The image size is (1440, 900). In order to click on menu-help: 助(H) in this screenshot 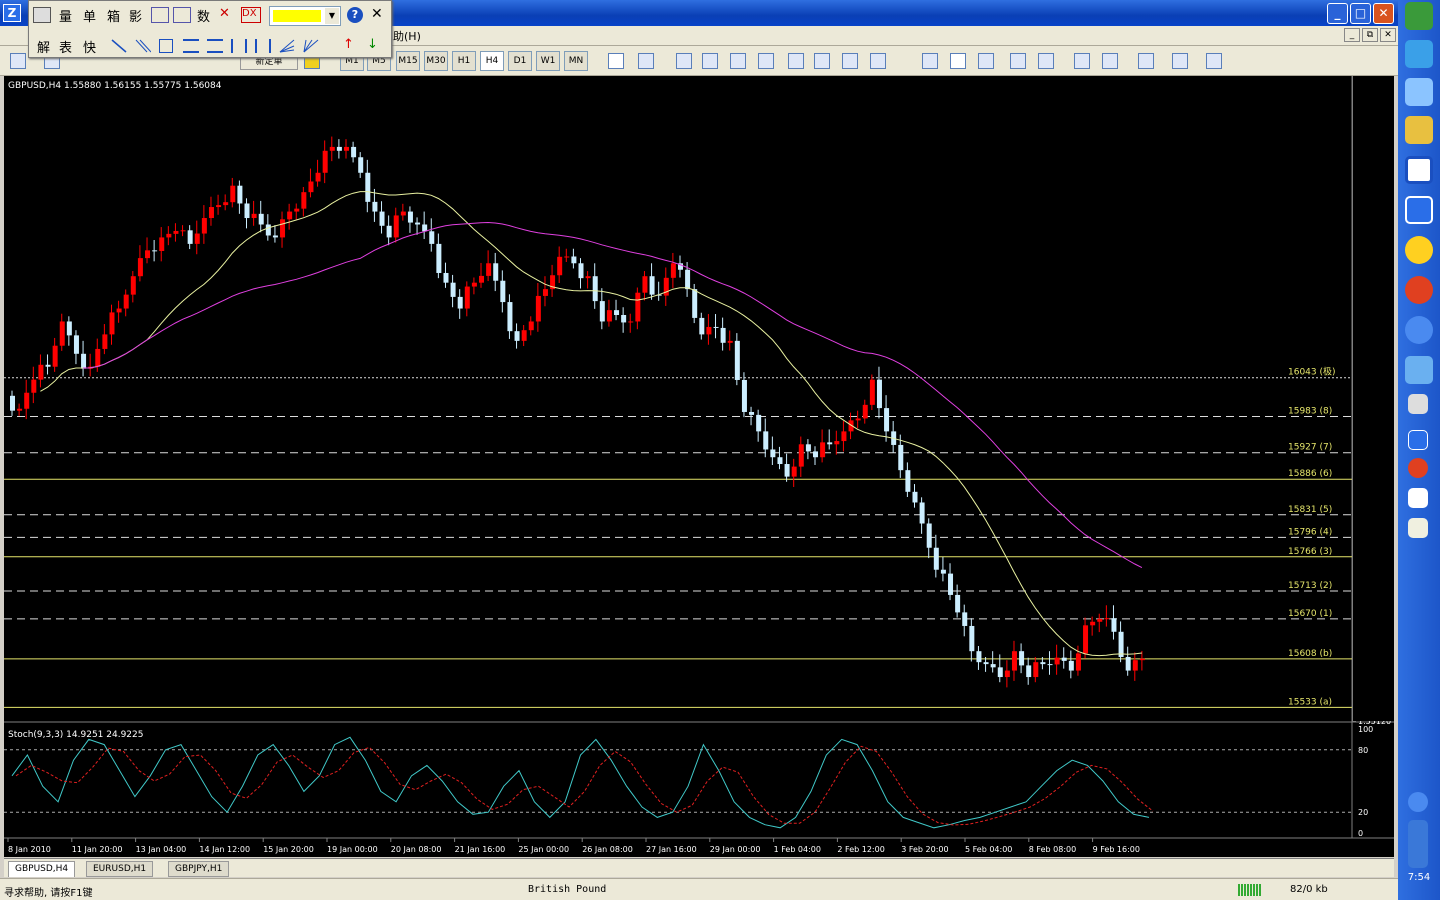, I will do `click(407, 36)`.